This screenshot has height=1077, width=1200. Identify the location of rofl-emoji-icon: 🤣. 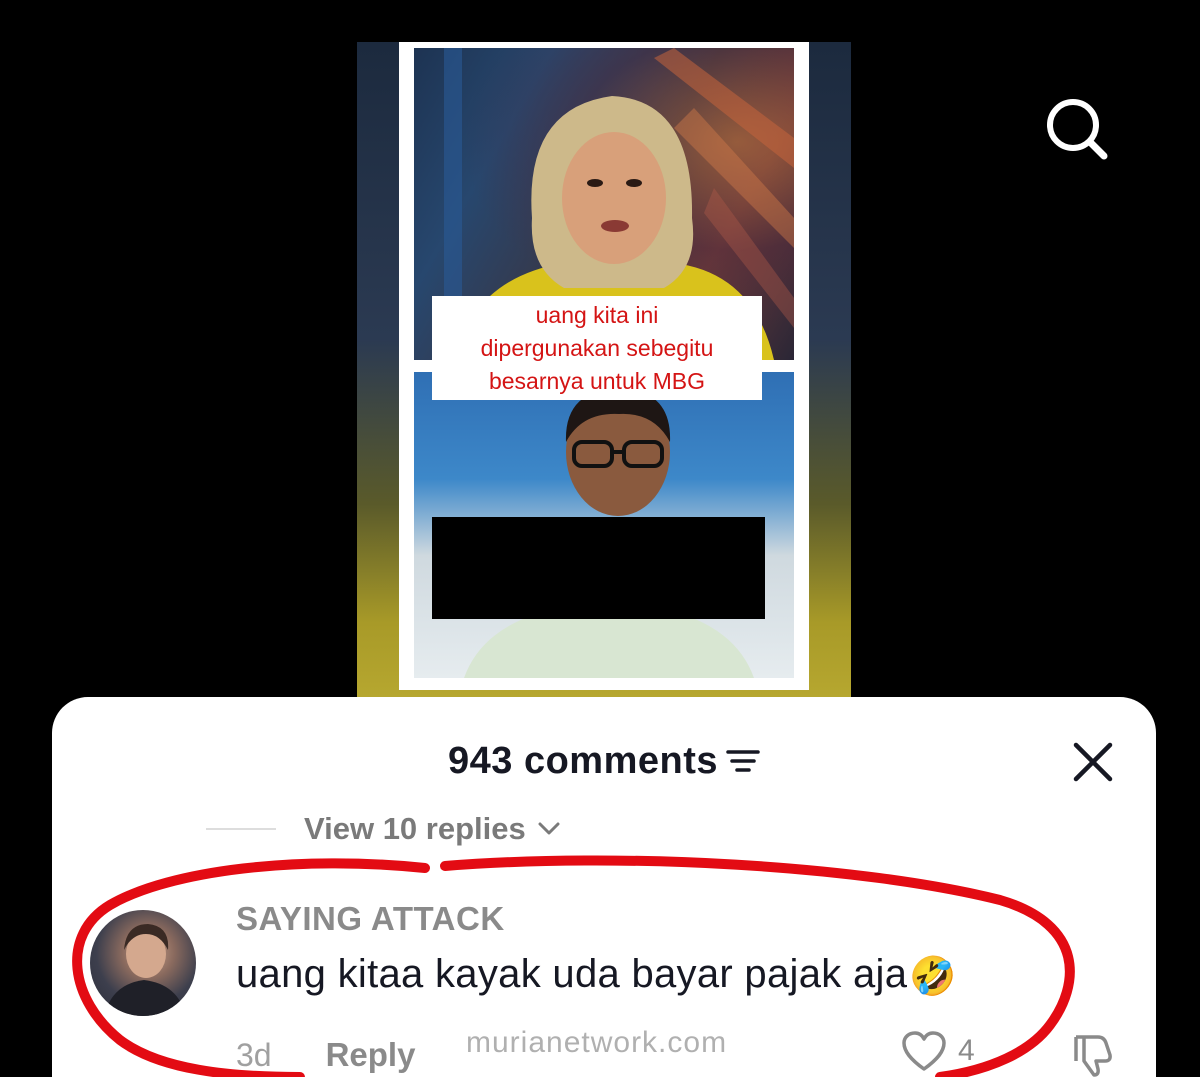
(933, 977).